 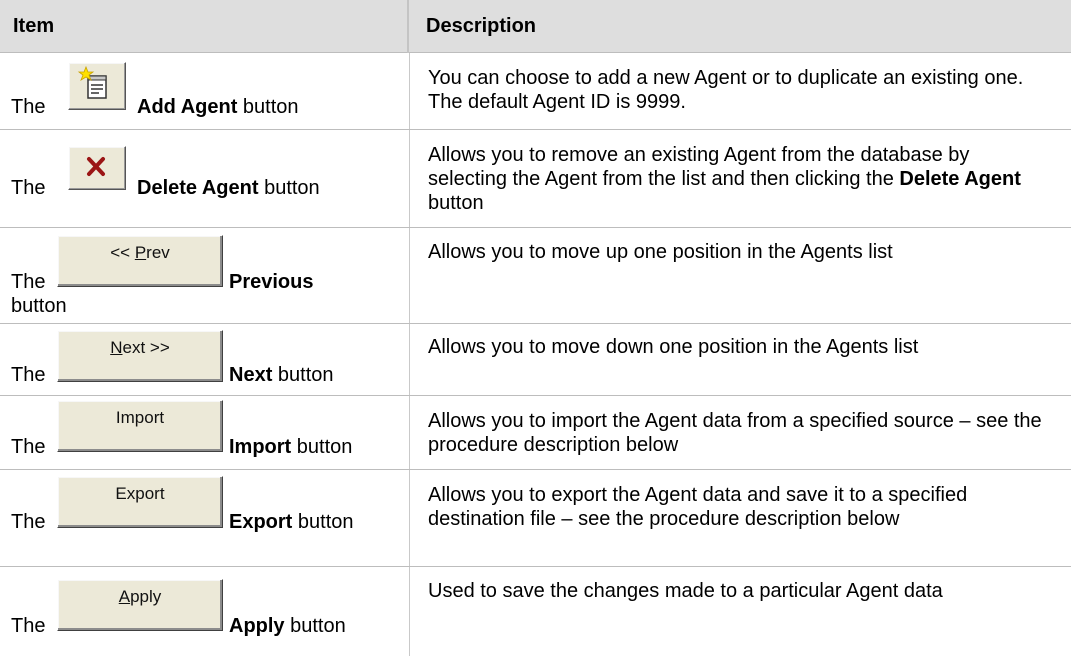 What do you see at coordinates (140, 356) in the screenshot?
I see `next-button-image: Next >>` at bounding box center [140, 356].